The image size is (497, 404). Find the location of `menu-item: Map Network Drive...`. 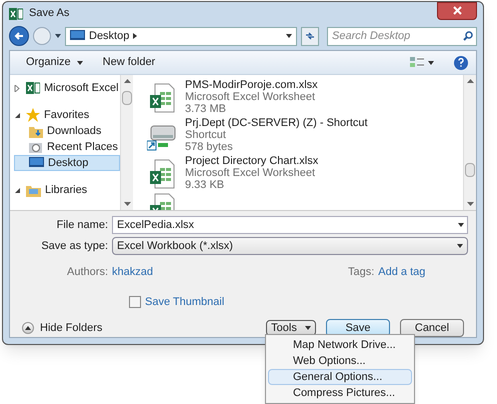

menu-item: Map Network Drive... is located at coordinates (340, 345).